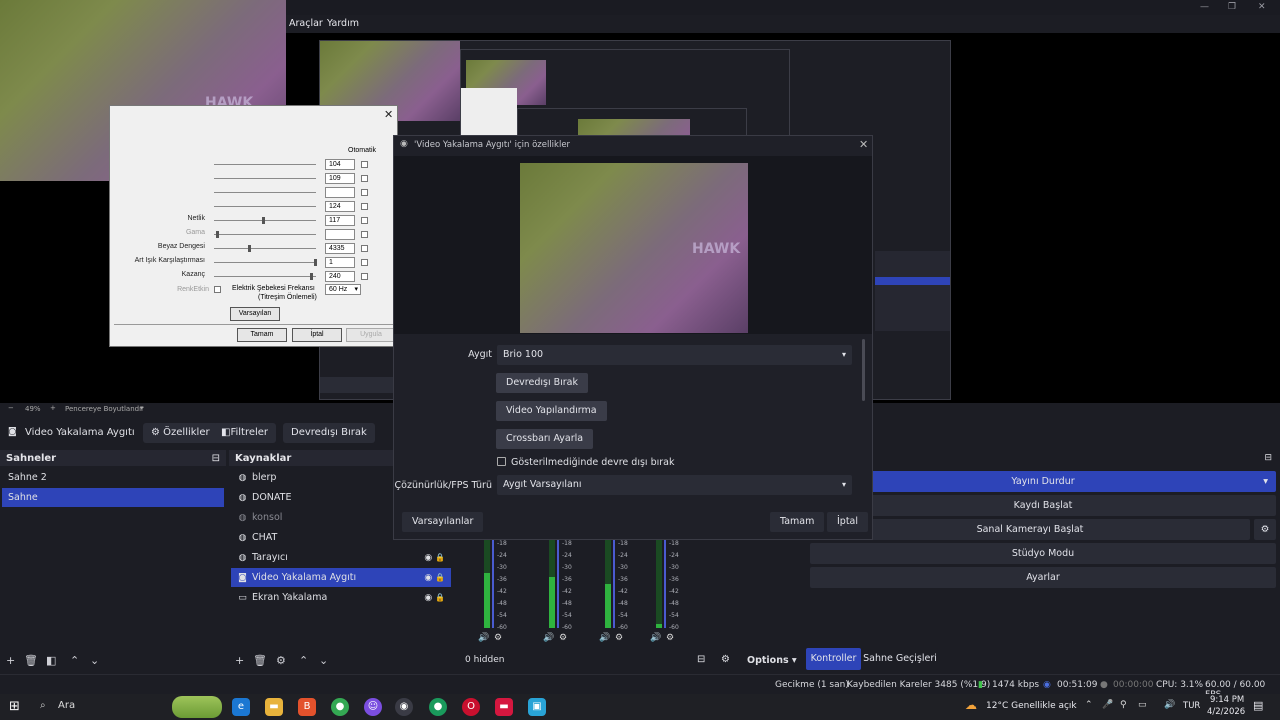 The width and height of the screenshot is (1280, 720). I want to click on studio-mode-button: Stüdyo Modu, so click(1043, 553).